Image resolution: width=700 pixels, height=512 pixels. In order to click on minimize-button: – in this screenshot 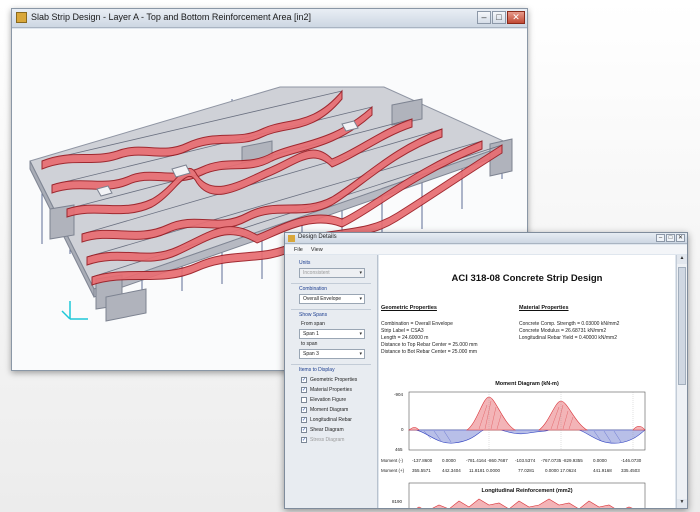, I will do `click(484, 17)`.